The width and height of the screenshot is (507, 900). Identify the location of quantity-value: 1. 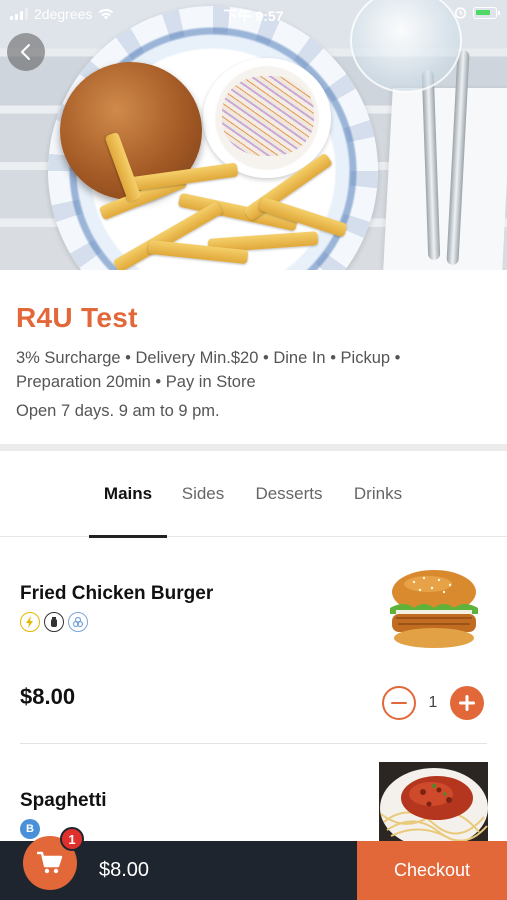
(433, 702).